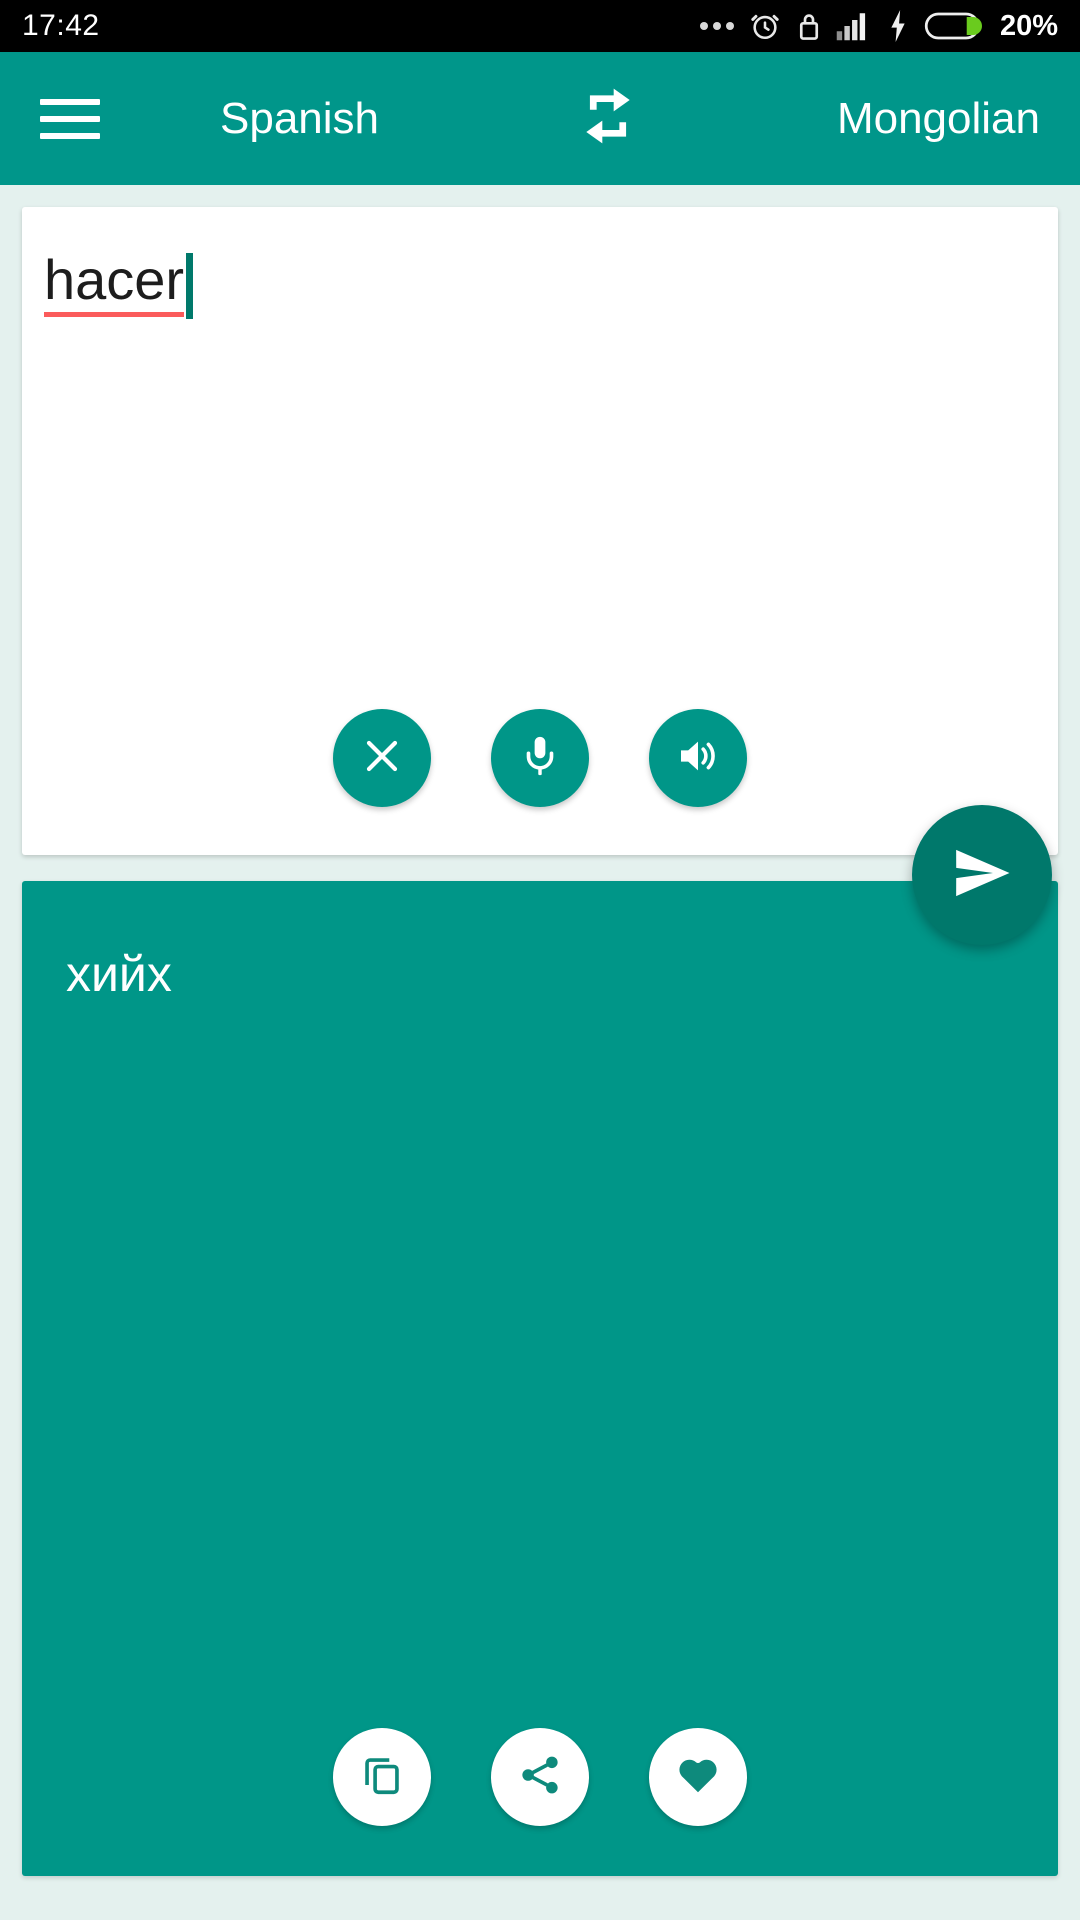 The image size is (1080, 1920). Describe the element at coordinates (809, 26) in the screenshot. I see `lock-icon` at that location.